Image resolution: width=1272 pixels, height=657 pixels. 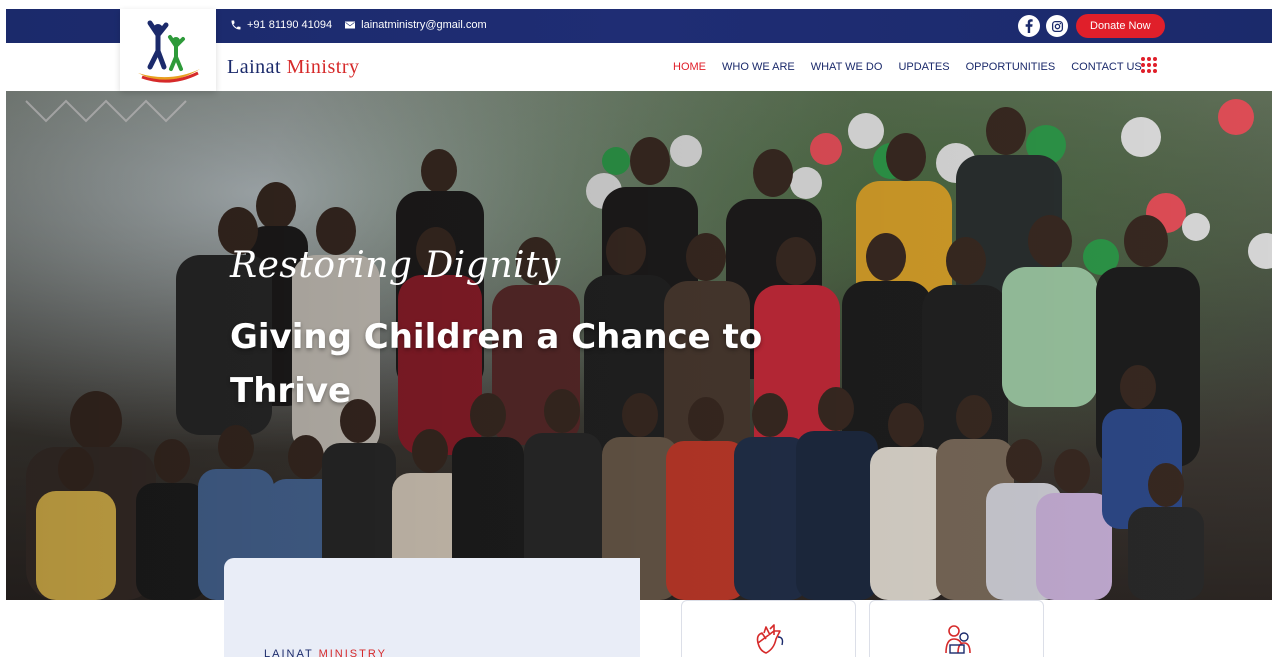 I want to click on hero-heading: Giving Children a Chance to Thrive, so click(x=496, y=364).